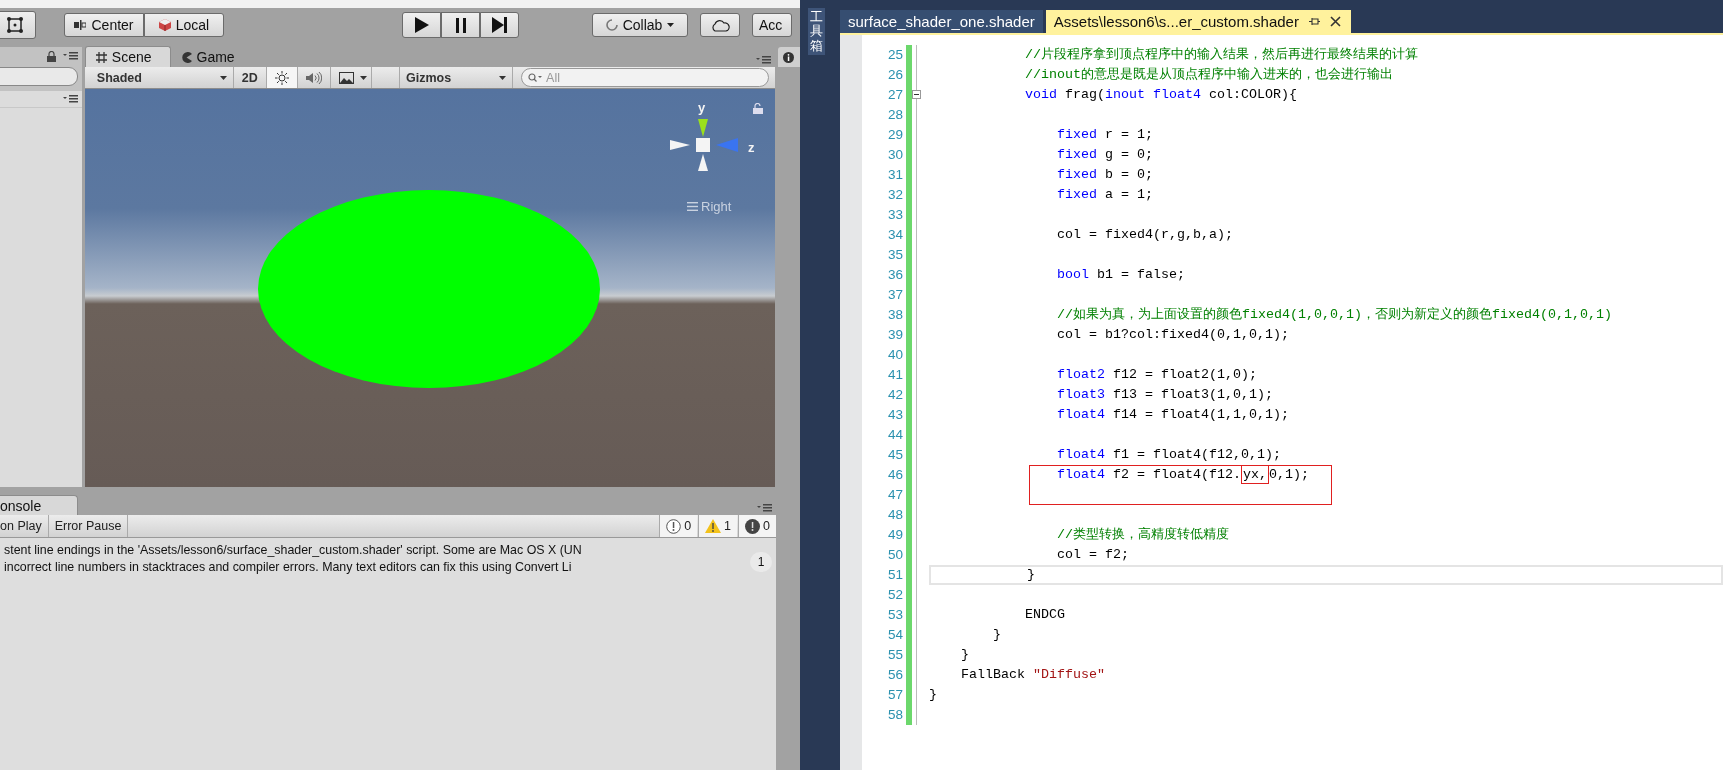 The height and width of the screenshot is (770, 1723). What do you see at coordinates (789, 57) in the screenshot?
I see `inspector-tab` at bounding box center [789, 57].